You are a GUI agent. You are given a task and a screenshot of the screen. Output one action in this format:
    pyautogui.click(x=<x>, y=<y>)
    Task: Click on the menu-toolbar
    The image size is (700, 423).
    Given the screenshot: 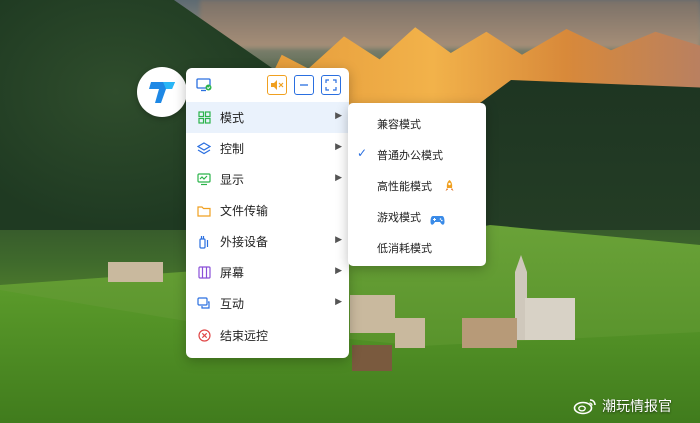 What is the action you would take?
    pyautogui.click(x=267, y=84)
    